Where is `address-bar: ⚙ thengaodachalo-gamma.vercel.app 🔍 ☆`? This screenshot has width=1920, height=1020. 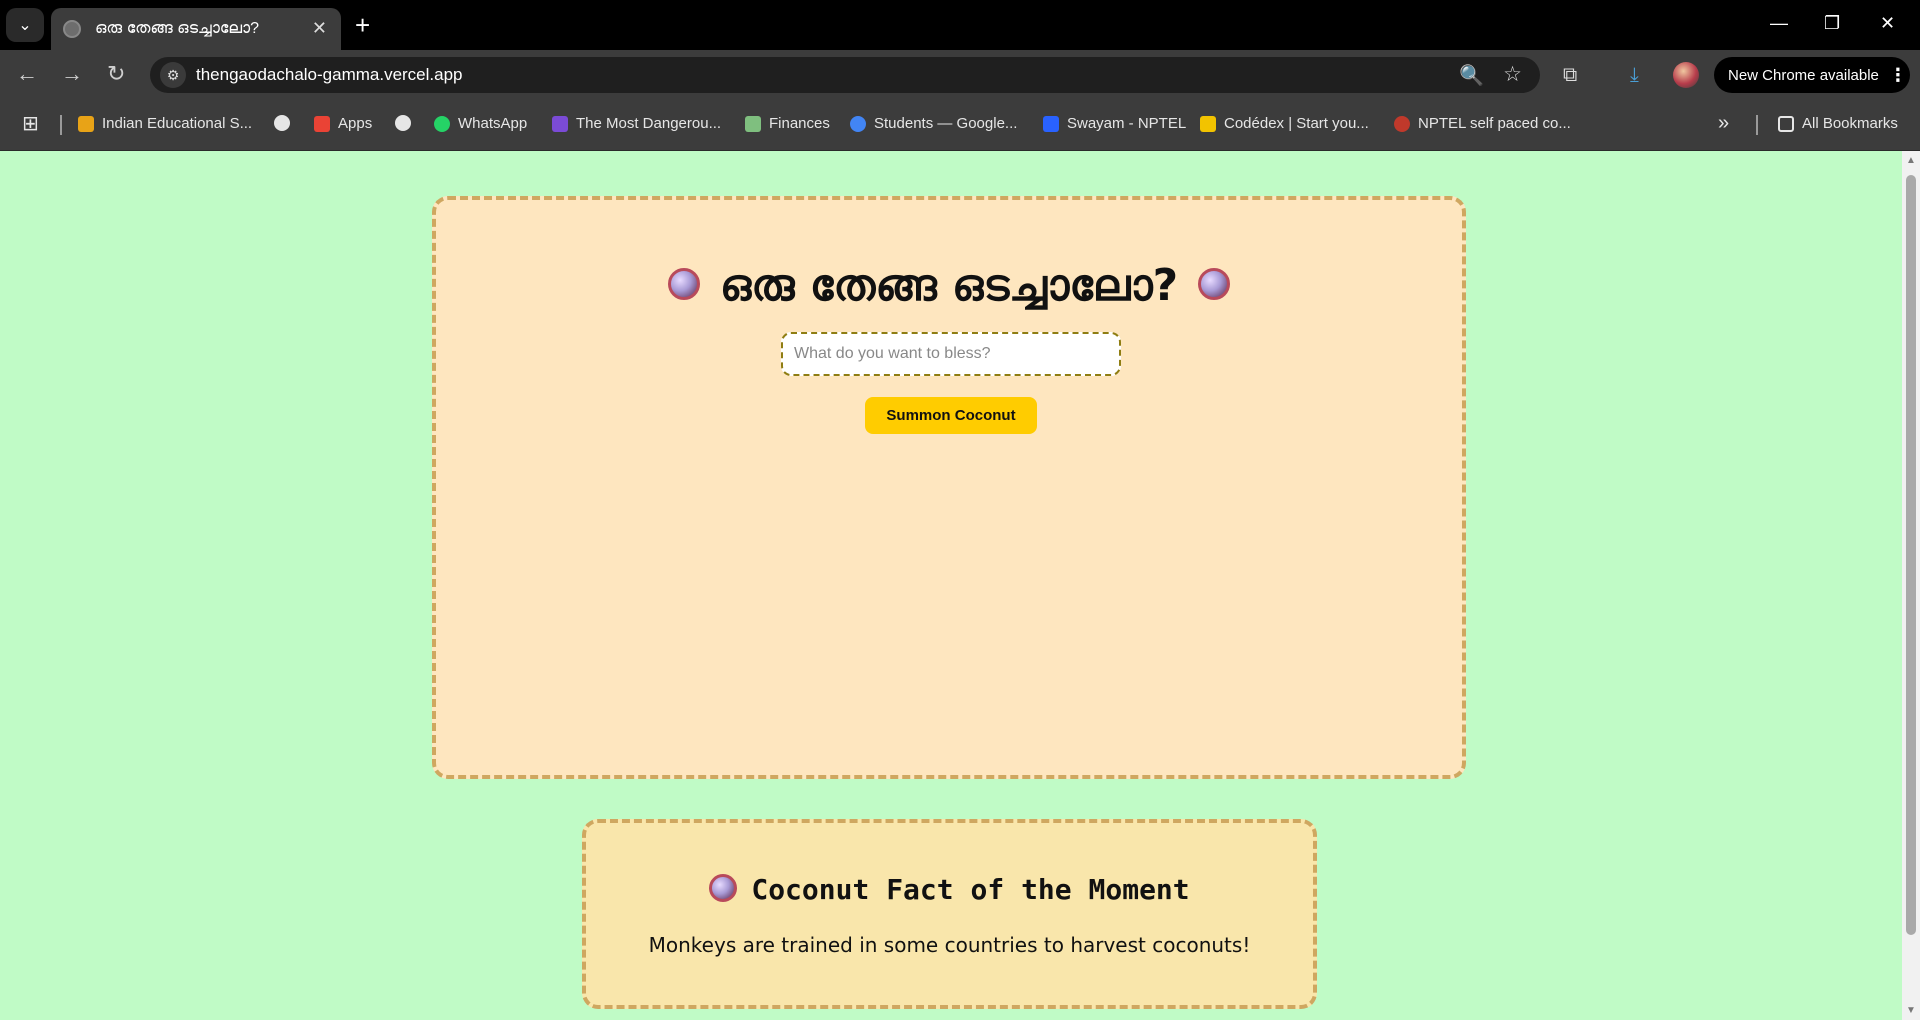
address-bar: ⚙ thengaodachalo-gamma.vercel.app 🔍 ☆ is located at coordinates (845, 75).